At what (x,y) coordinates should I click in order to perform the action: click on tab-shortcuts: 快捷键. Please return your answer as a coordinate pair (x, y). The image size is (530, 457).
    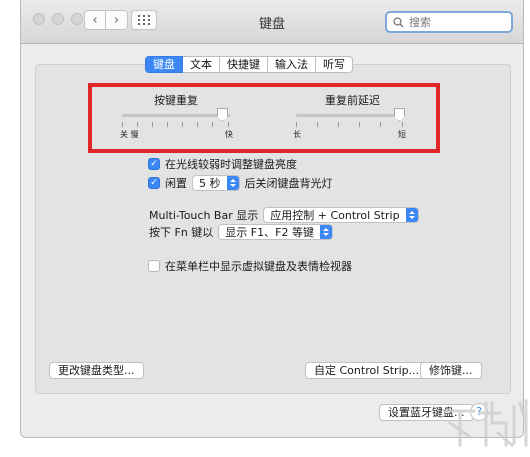
    Looking at the image, I should click on (244, 64).